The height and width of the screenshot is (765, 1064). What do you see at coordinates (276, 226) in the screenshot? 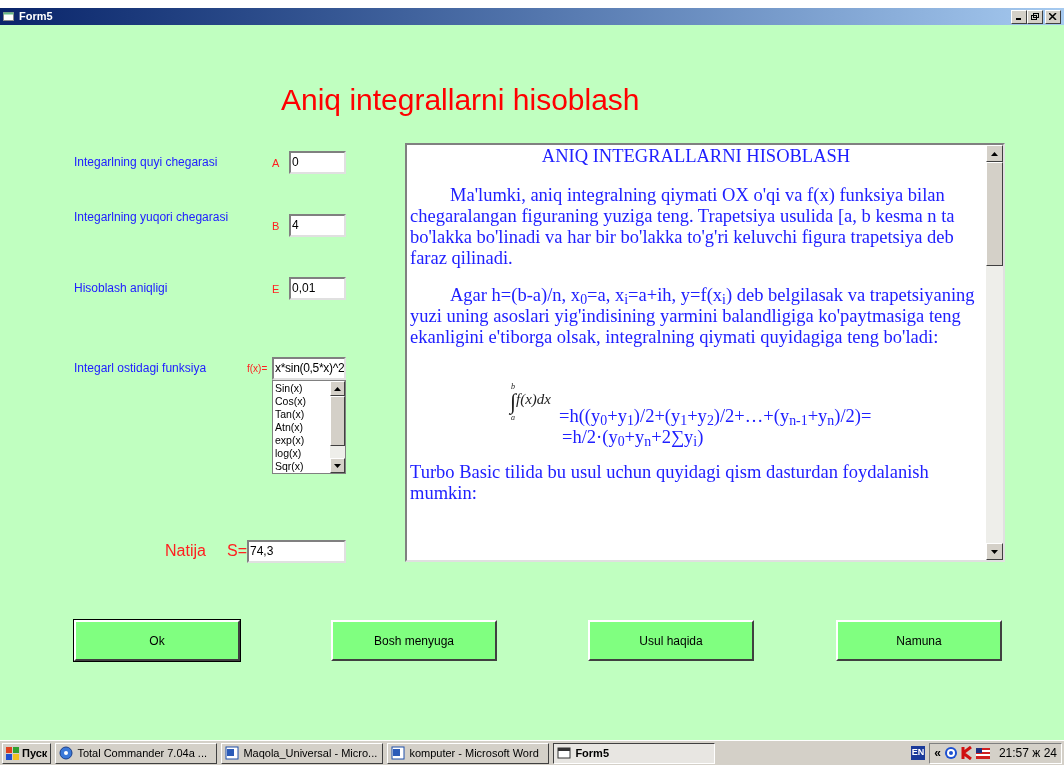
I see `field-letter: B` at bounding box center [276, 226].